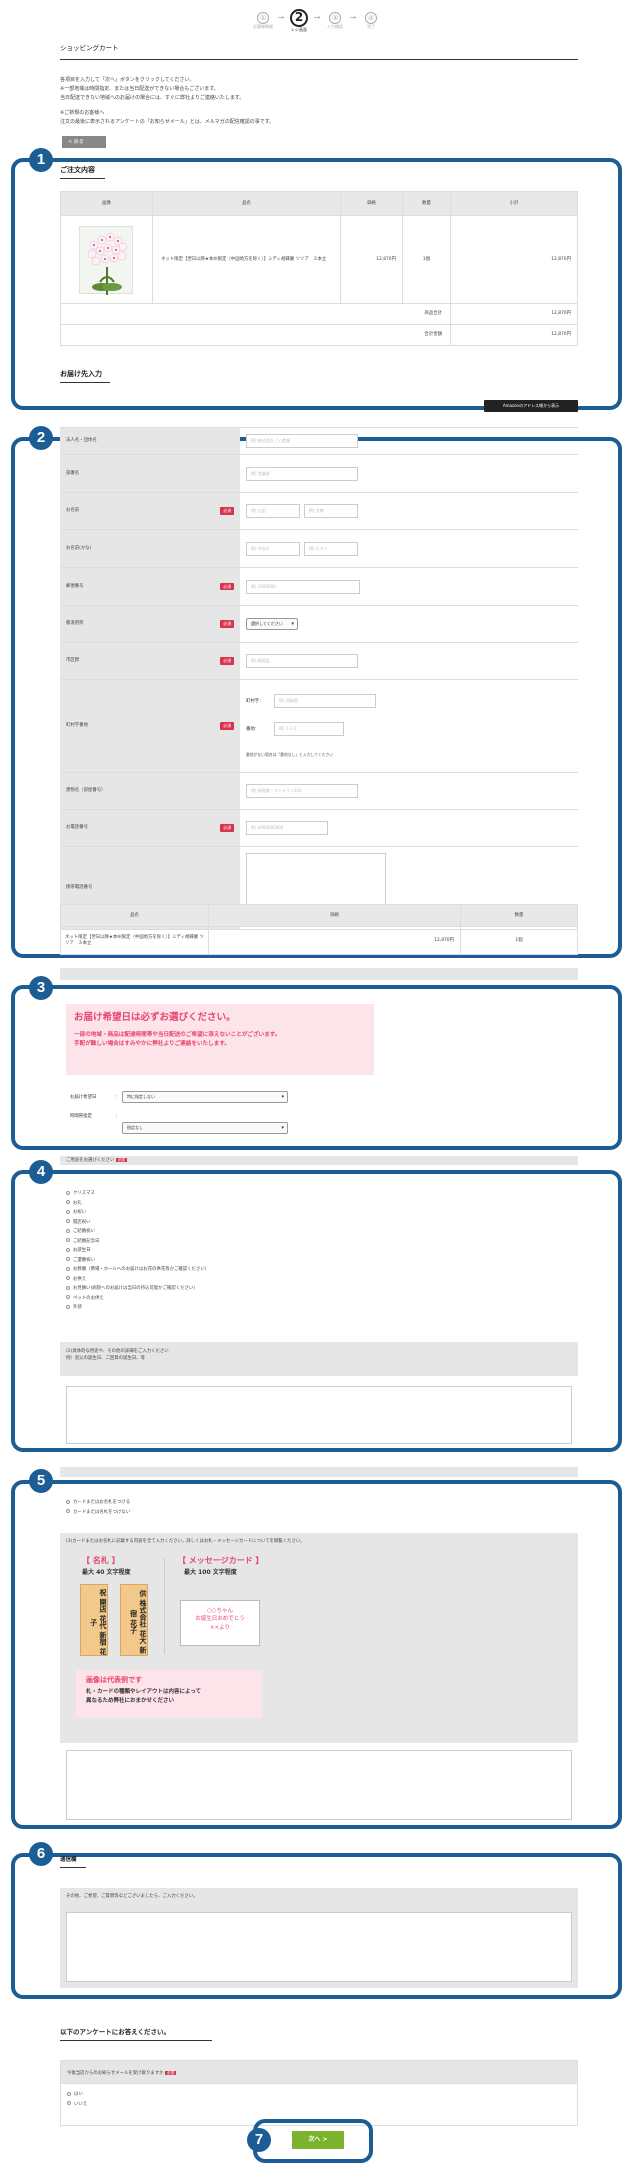 The width and height of the screenshot is (636, 2172). What do you see at coordinates (137, 1223) in the screenshot?
I see `purpose-option: 開店祝い` at bounding box center [137, 1223].